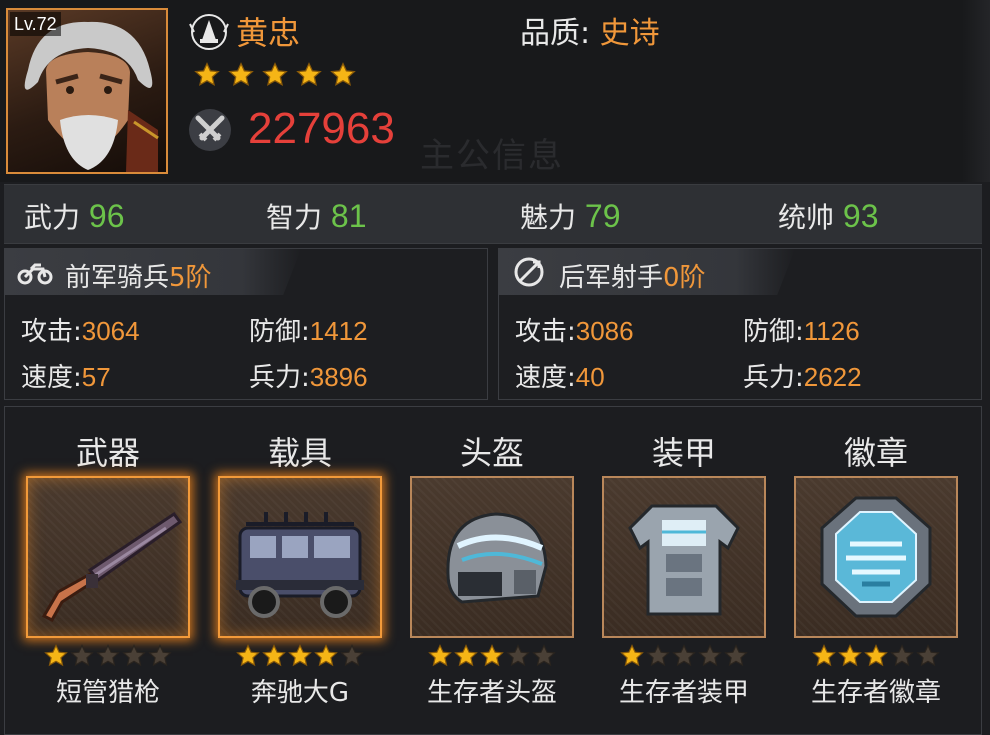 This screenshot has height=735, width=990. I want to click on troop-name: 前军骑兵, so click(117, 278).